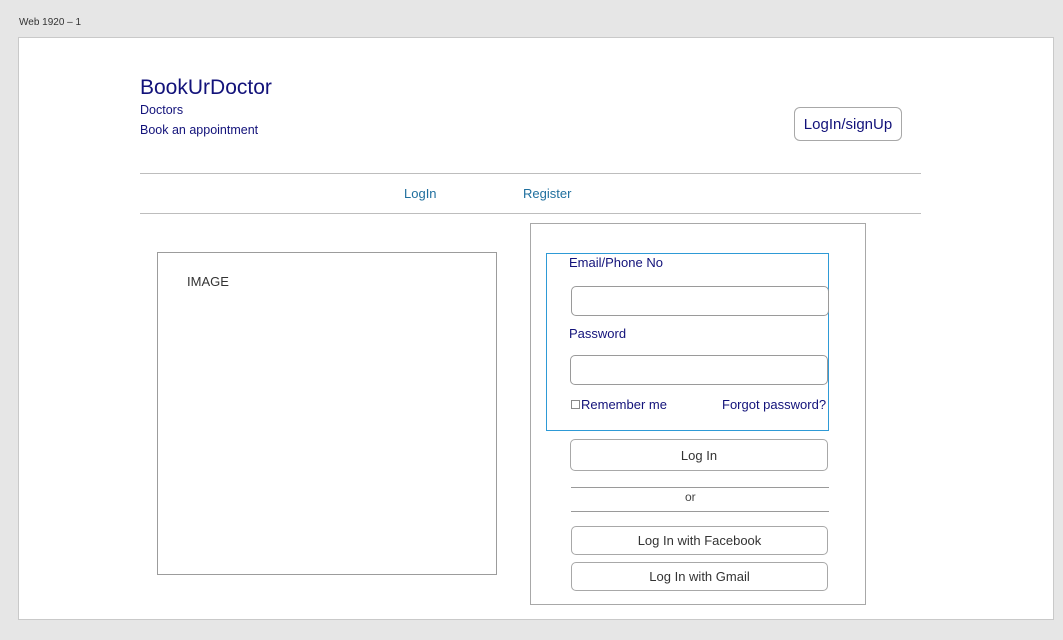 The image size is (1063, 640). Describe the element at coordinates (699, 576) in the screenshot. I see `gmail-login-button: Log In with Gmail` at that location.